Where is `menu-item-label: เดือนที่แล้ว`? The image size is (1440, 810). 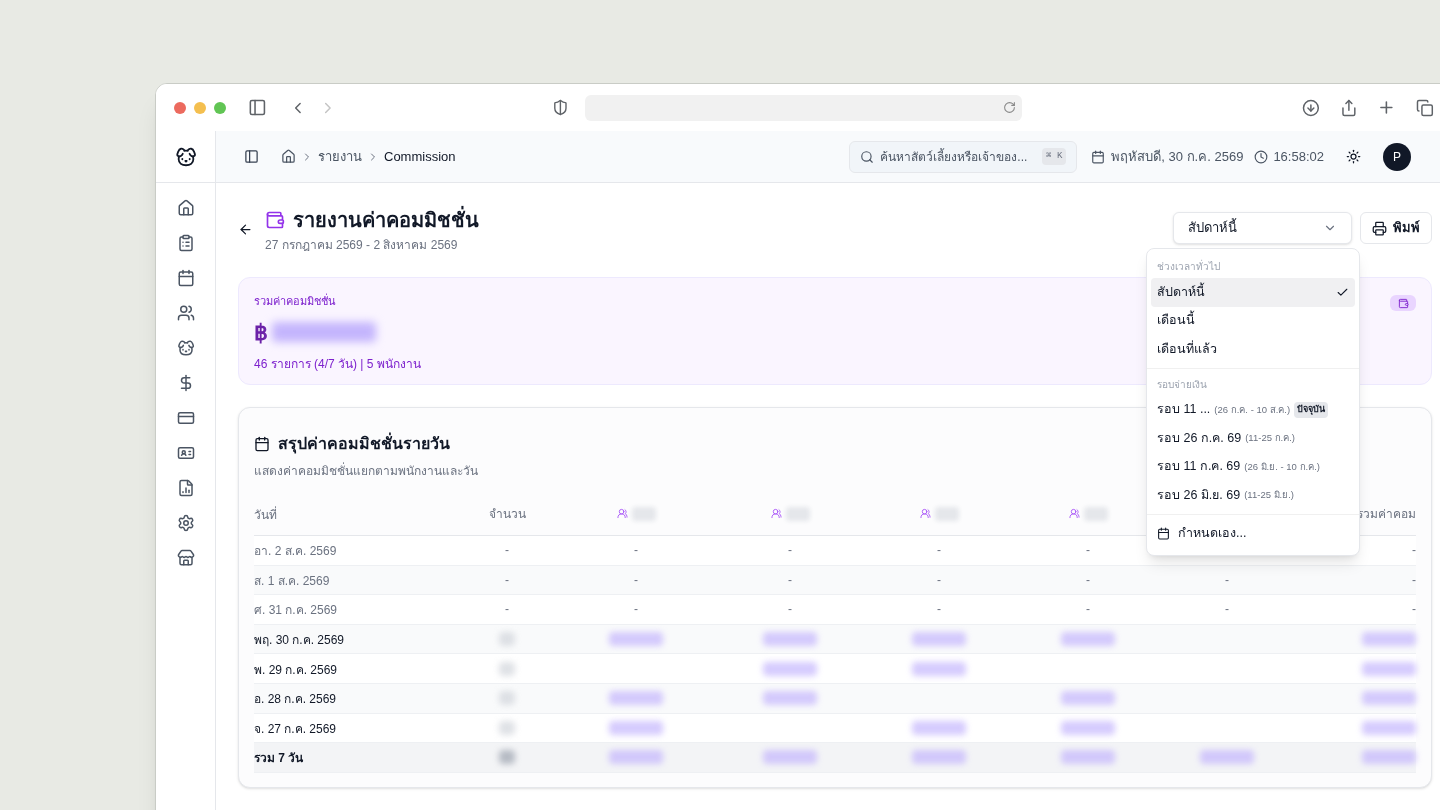 menu-item-label: เดือนที่แล้ว is located at coordinates (1187, 348).